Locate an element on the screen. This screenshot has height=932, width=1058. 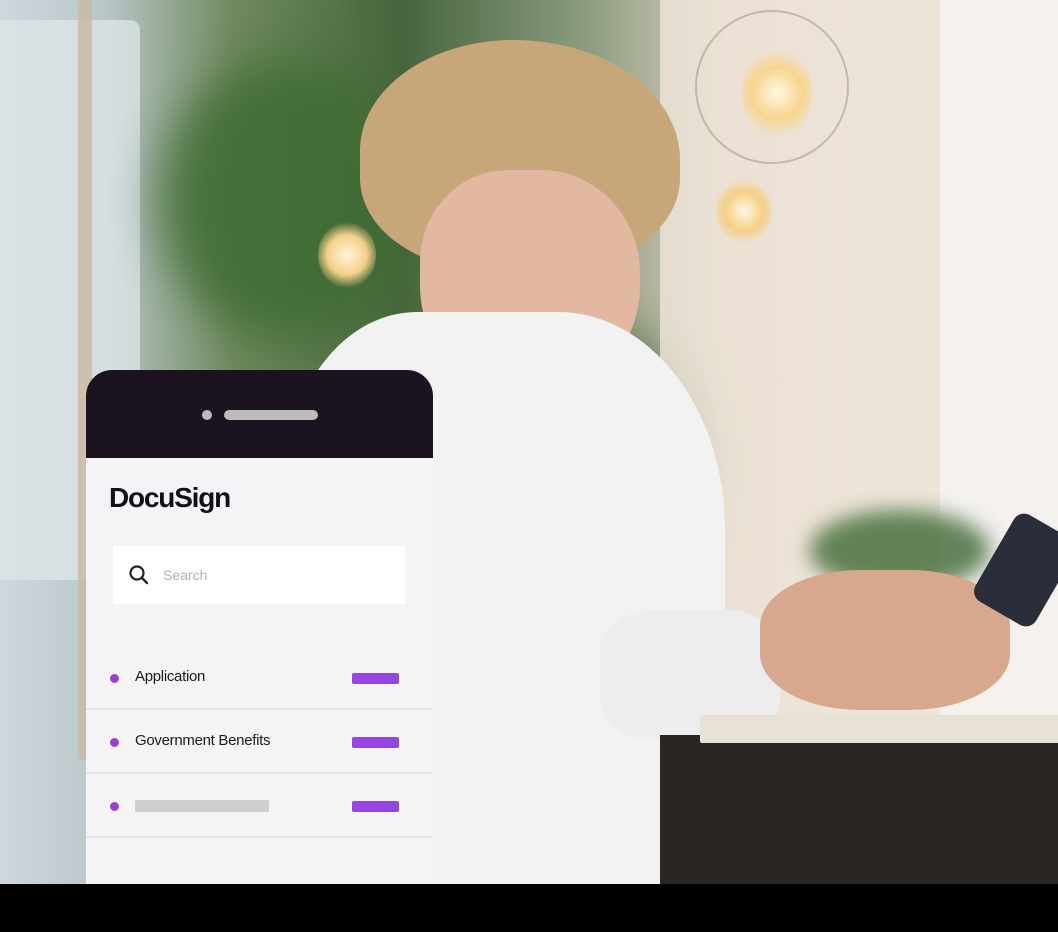
list-item: Government Benefits is located at coordinates (259, 742).